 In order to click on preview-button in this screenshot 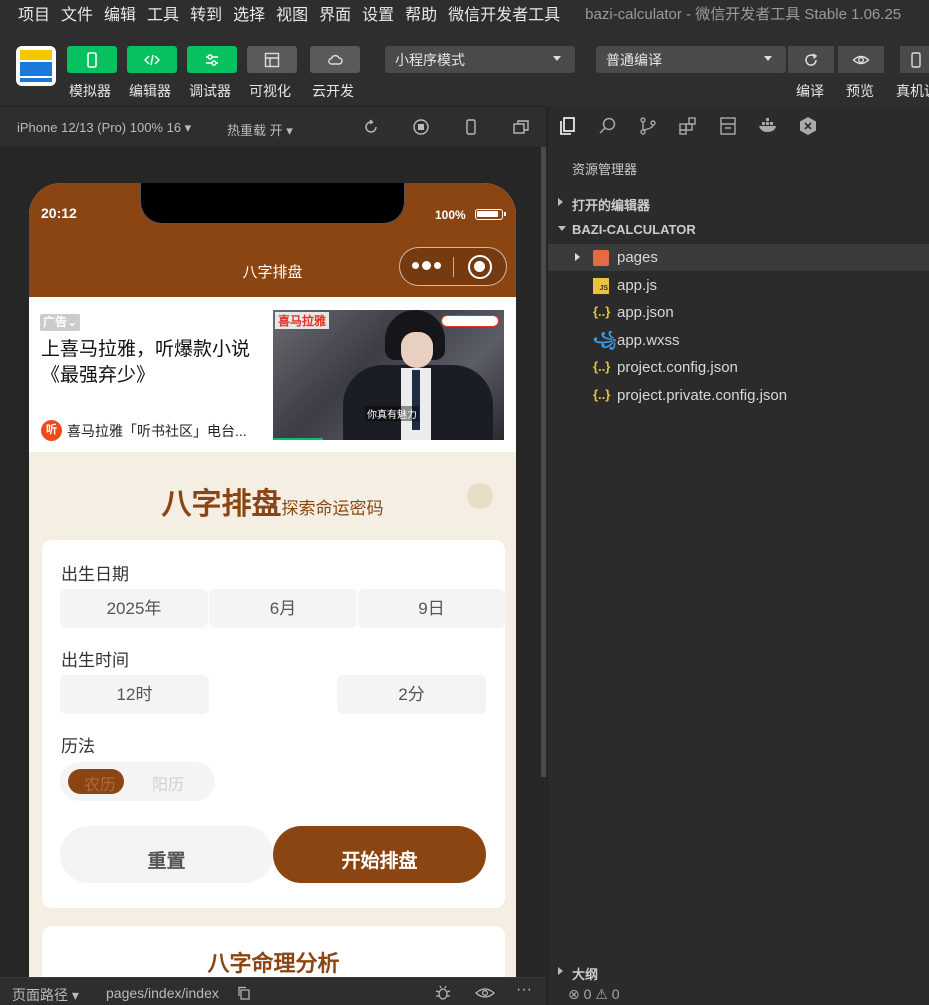, I will do `click(861, 59)`.